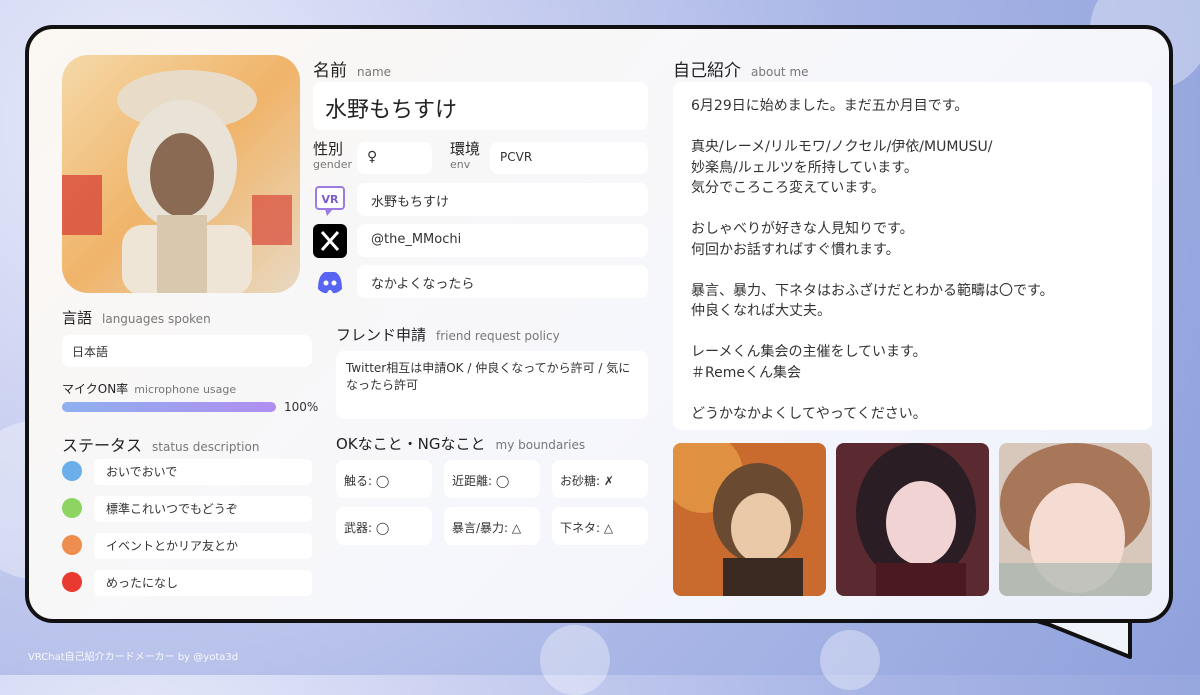  What do you see at coordinates (804, 167) in the screenshot?
I see `about-line: 妙楽鳥/ルェルツを所持しています。` at bounding box center [804, 167].